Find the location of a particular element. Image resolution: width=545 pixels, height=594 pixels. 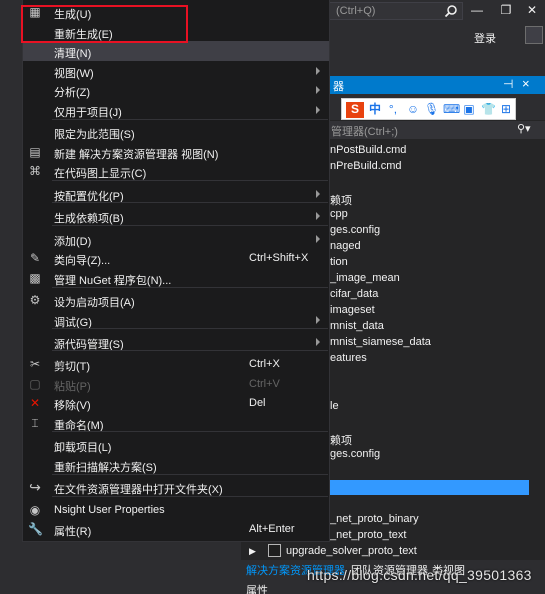

highlight-annotation-box is located at coordinates (104, 24).